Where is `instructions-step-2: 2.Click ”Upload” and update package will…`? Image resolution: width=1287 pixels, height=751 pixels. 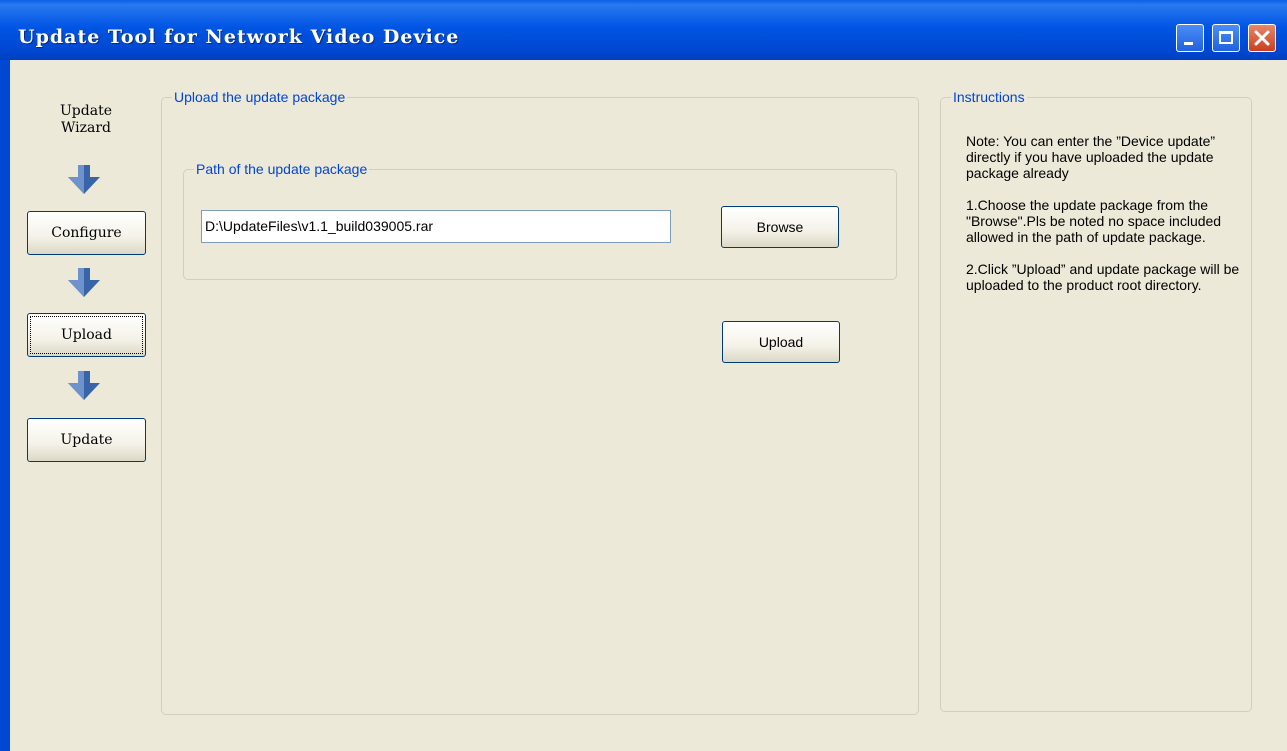
instructions-step-2: 2.Click ”Upload” and update package will… is located at coordinates (1103, 277).